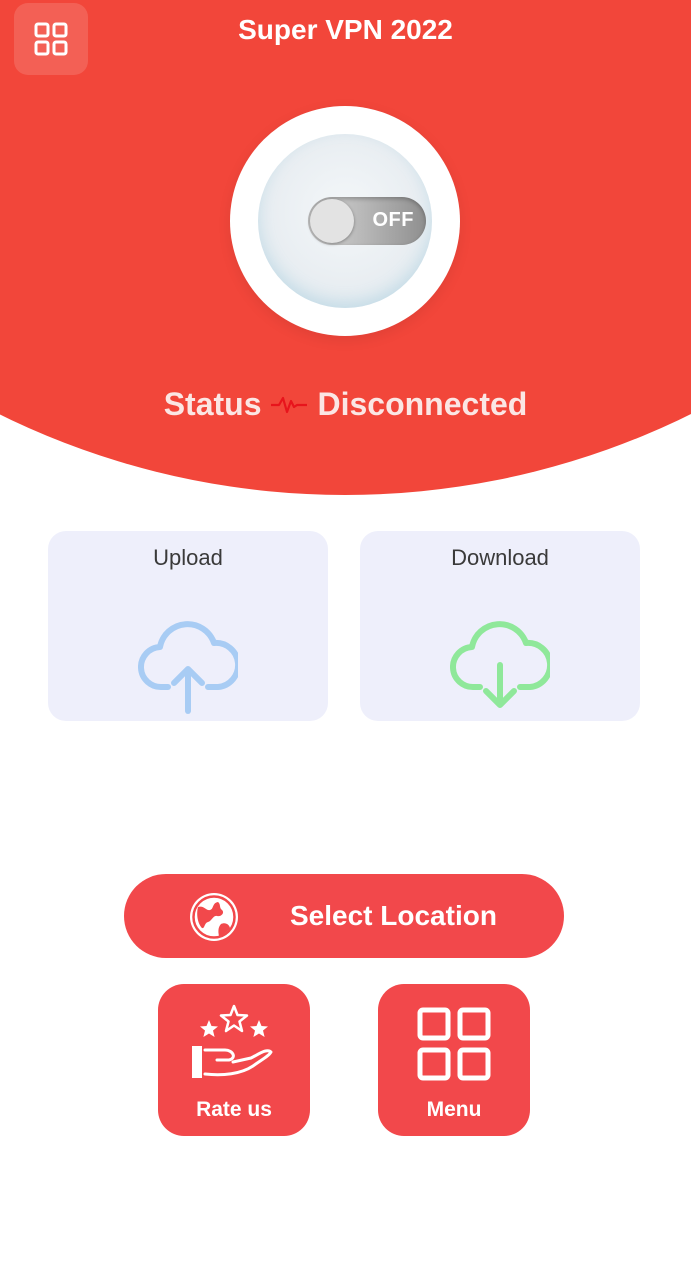 This screenshot has width=691, height=1280. I want to click on download-label: Download, so click(500, 557).